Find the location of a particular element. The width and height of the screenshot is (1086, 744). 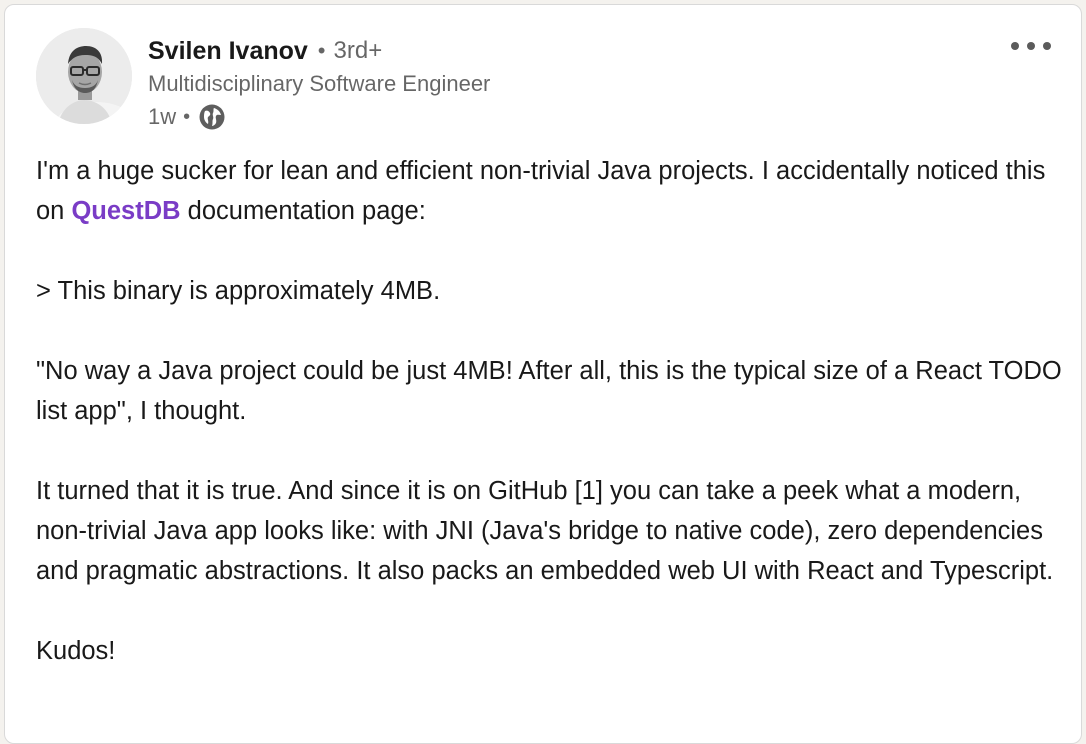

author-name-row: Svilen Ivanov • 3rd+ is located at coordinates (265, 51).